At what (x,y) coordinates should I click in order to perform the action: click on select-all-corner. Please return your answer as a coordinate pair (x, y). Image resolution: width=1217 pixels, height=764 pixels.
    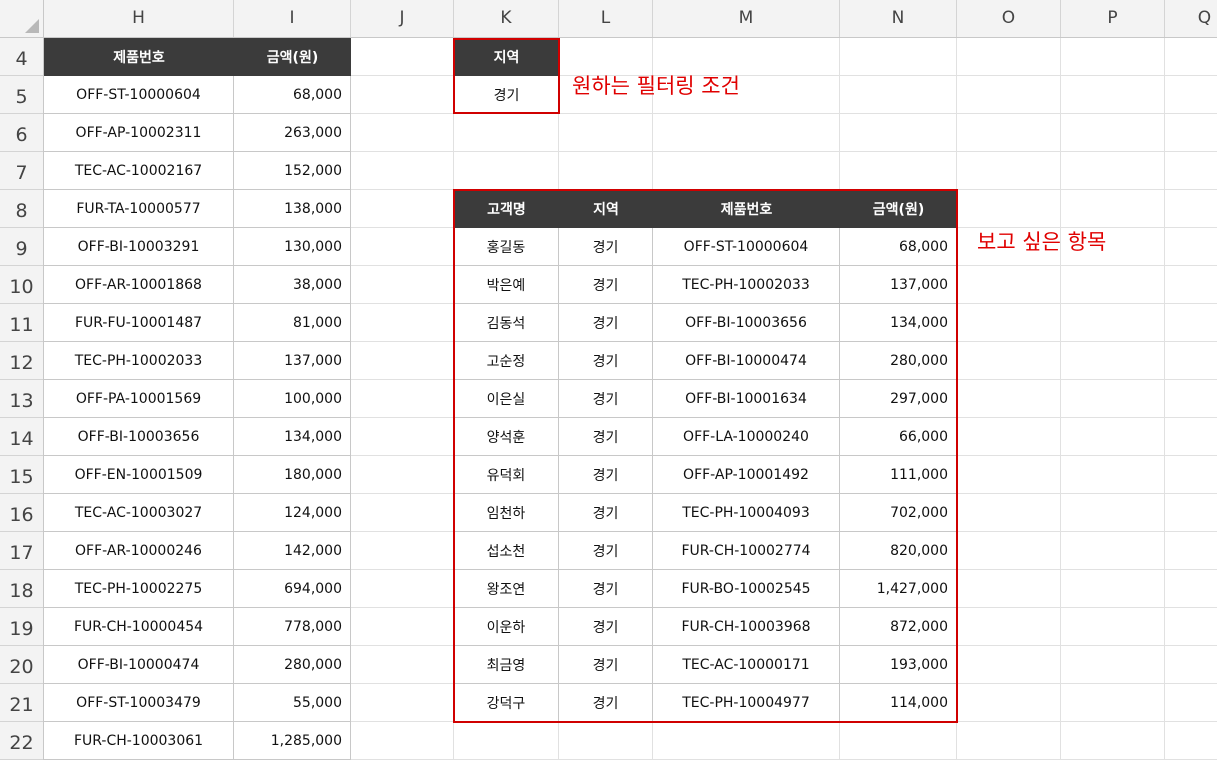
    Looking at the image, I should click on (22, 18).